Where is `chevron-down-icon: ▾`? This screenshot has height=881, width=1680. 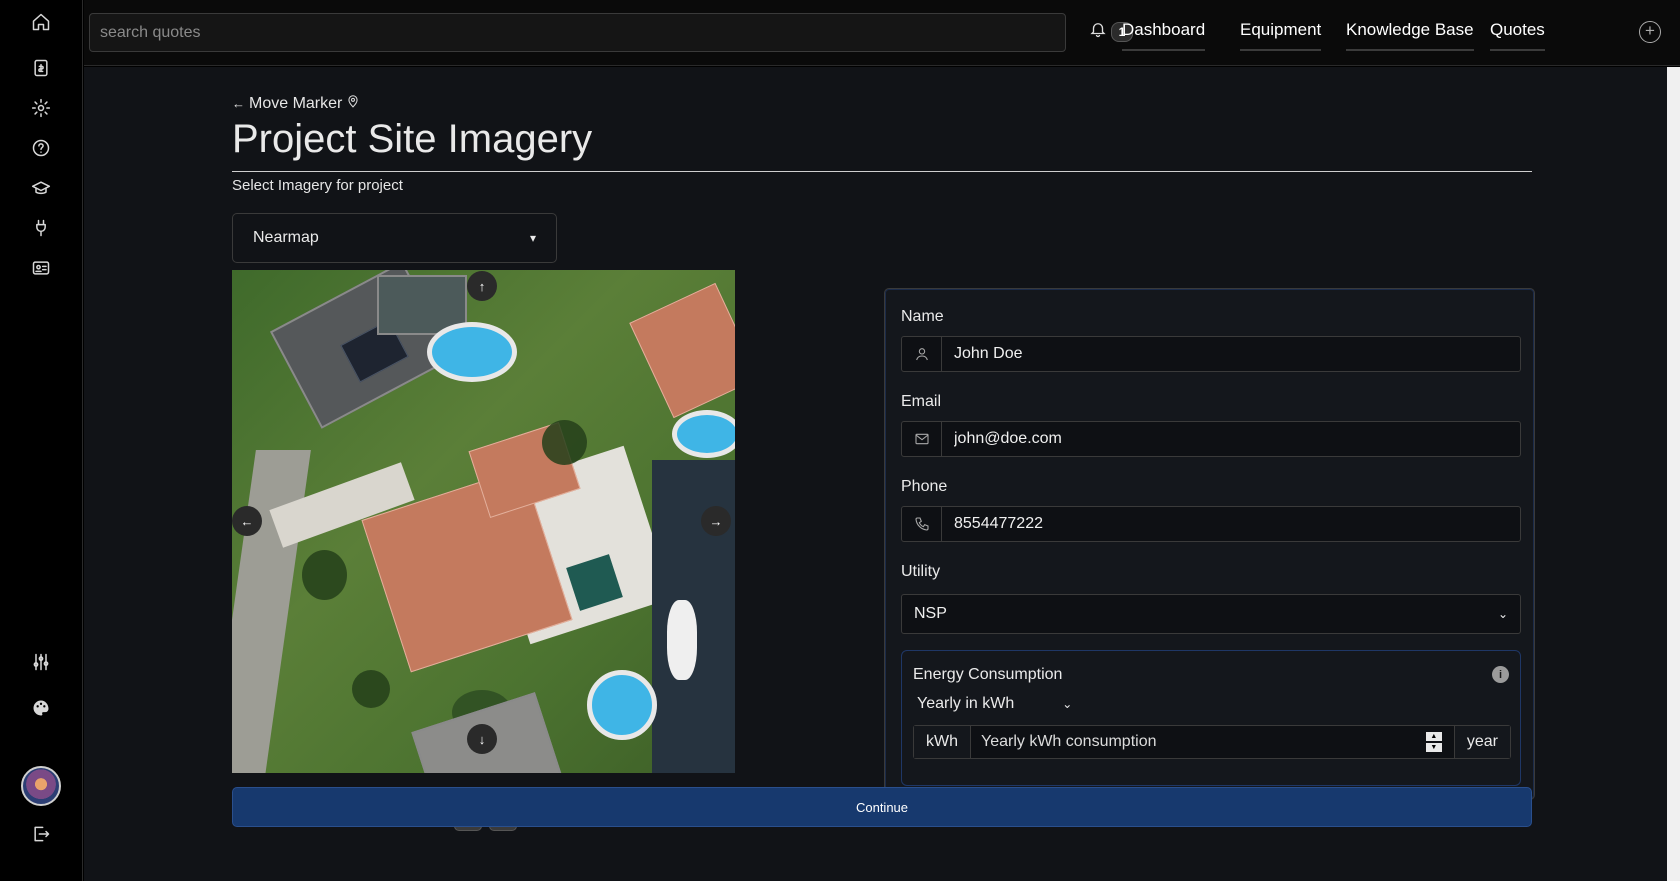 chevron-down-icon: ▾ is located at coordinates (532, 238).